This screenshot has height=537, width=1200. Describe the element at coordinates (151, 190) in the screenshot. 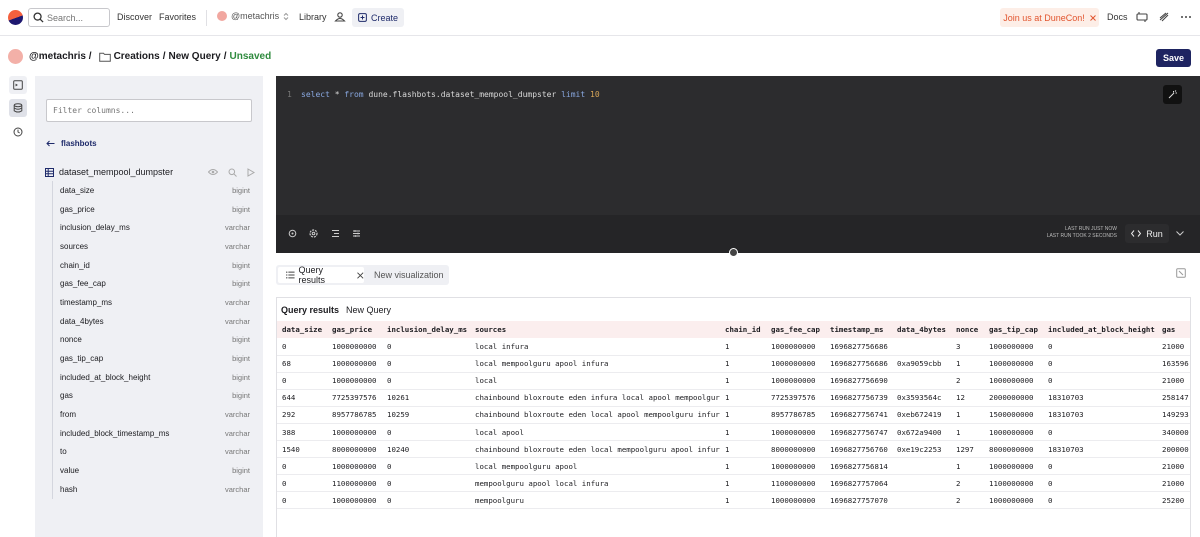

I see `schema-column: data_size bigint` at that location.